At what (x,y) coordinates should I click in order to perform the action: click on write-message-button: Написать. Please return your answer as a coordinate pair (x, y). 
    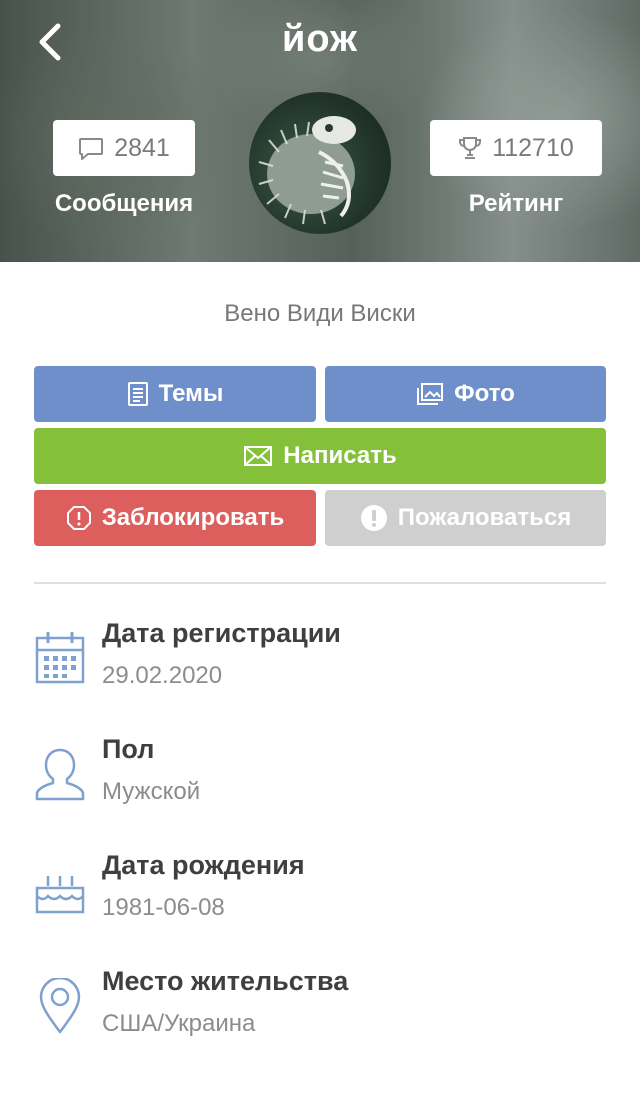
    Looking at the image, I should click on (320, 456).